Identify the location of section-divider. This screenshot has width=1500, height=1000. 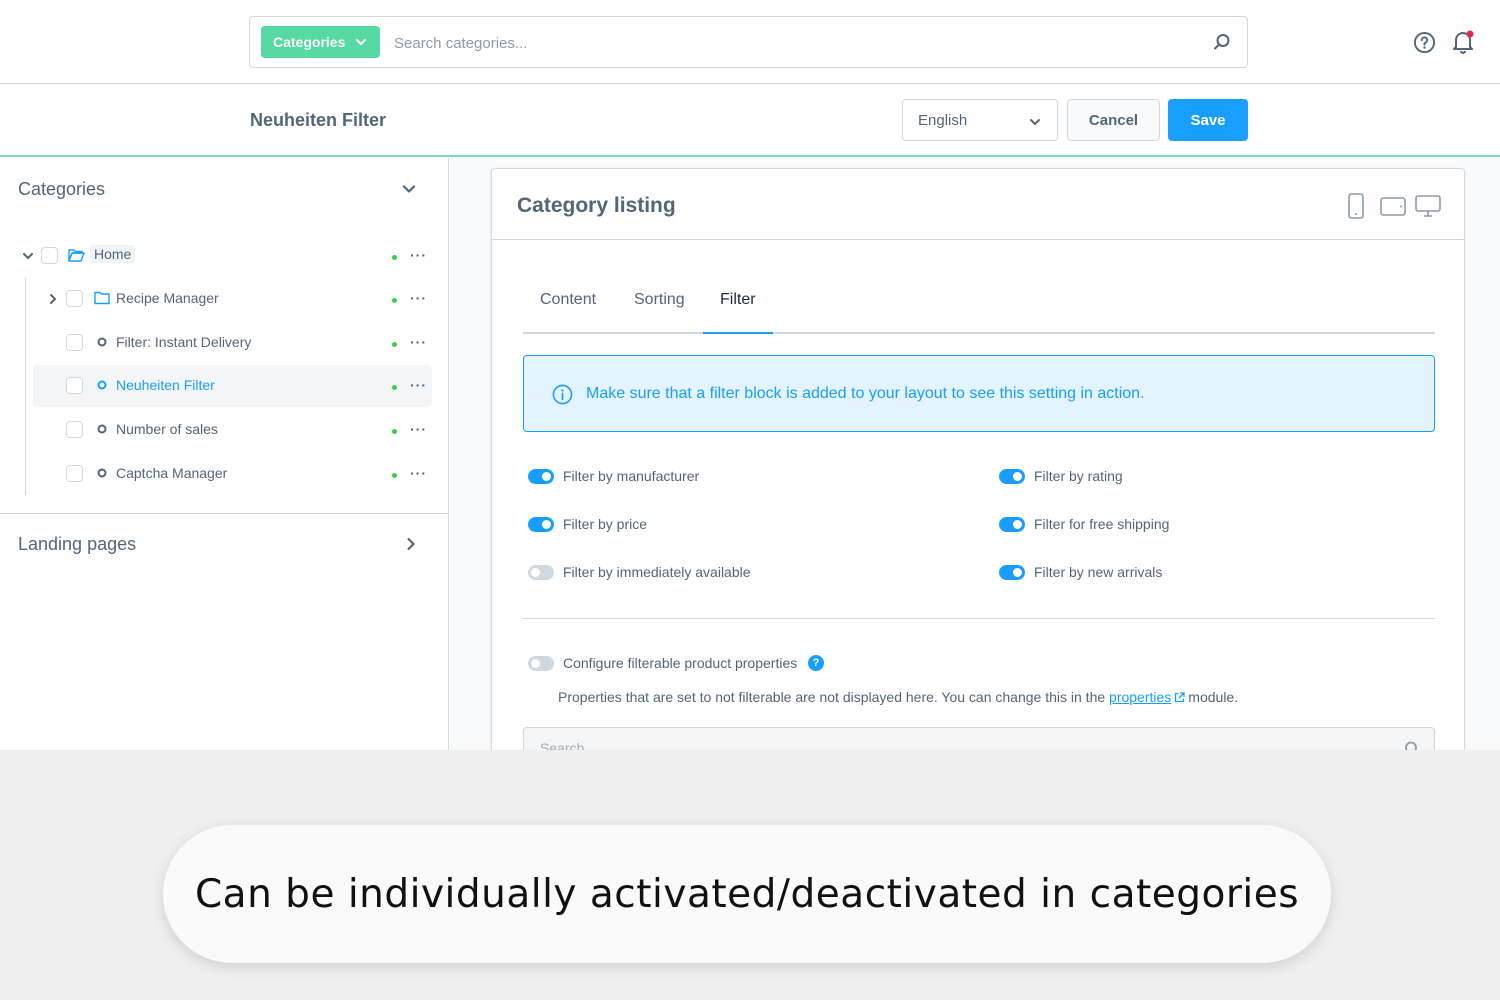
(979, 618).